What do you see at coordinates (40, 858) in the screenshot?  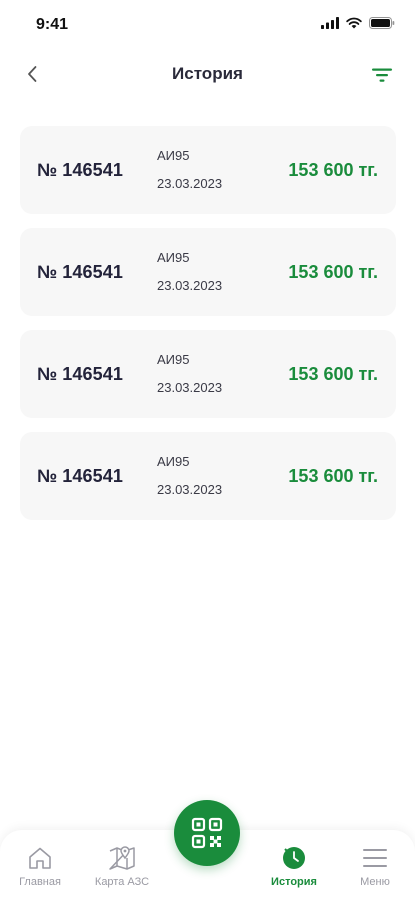 I see `home-icon` at bounding box center [40, 858].